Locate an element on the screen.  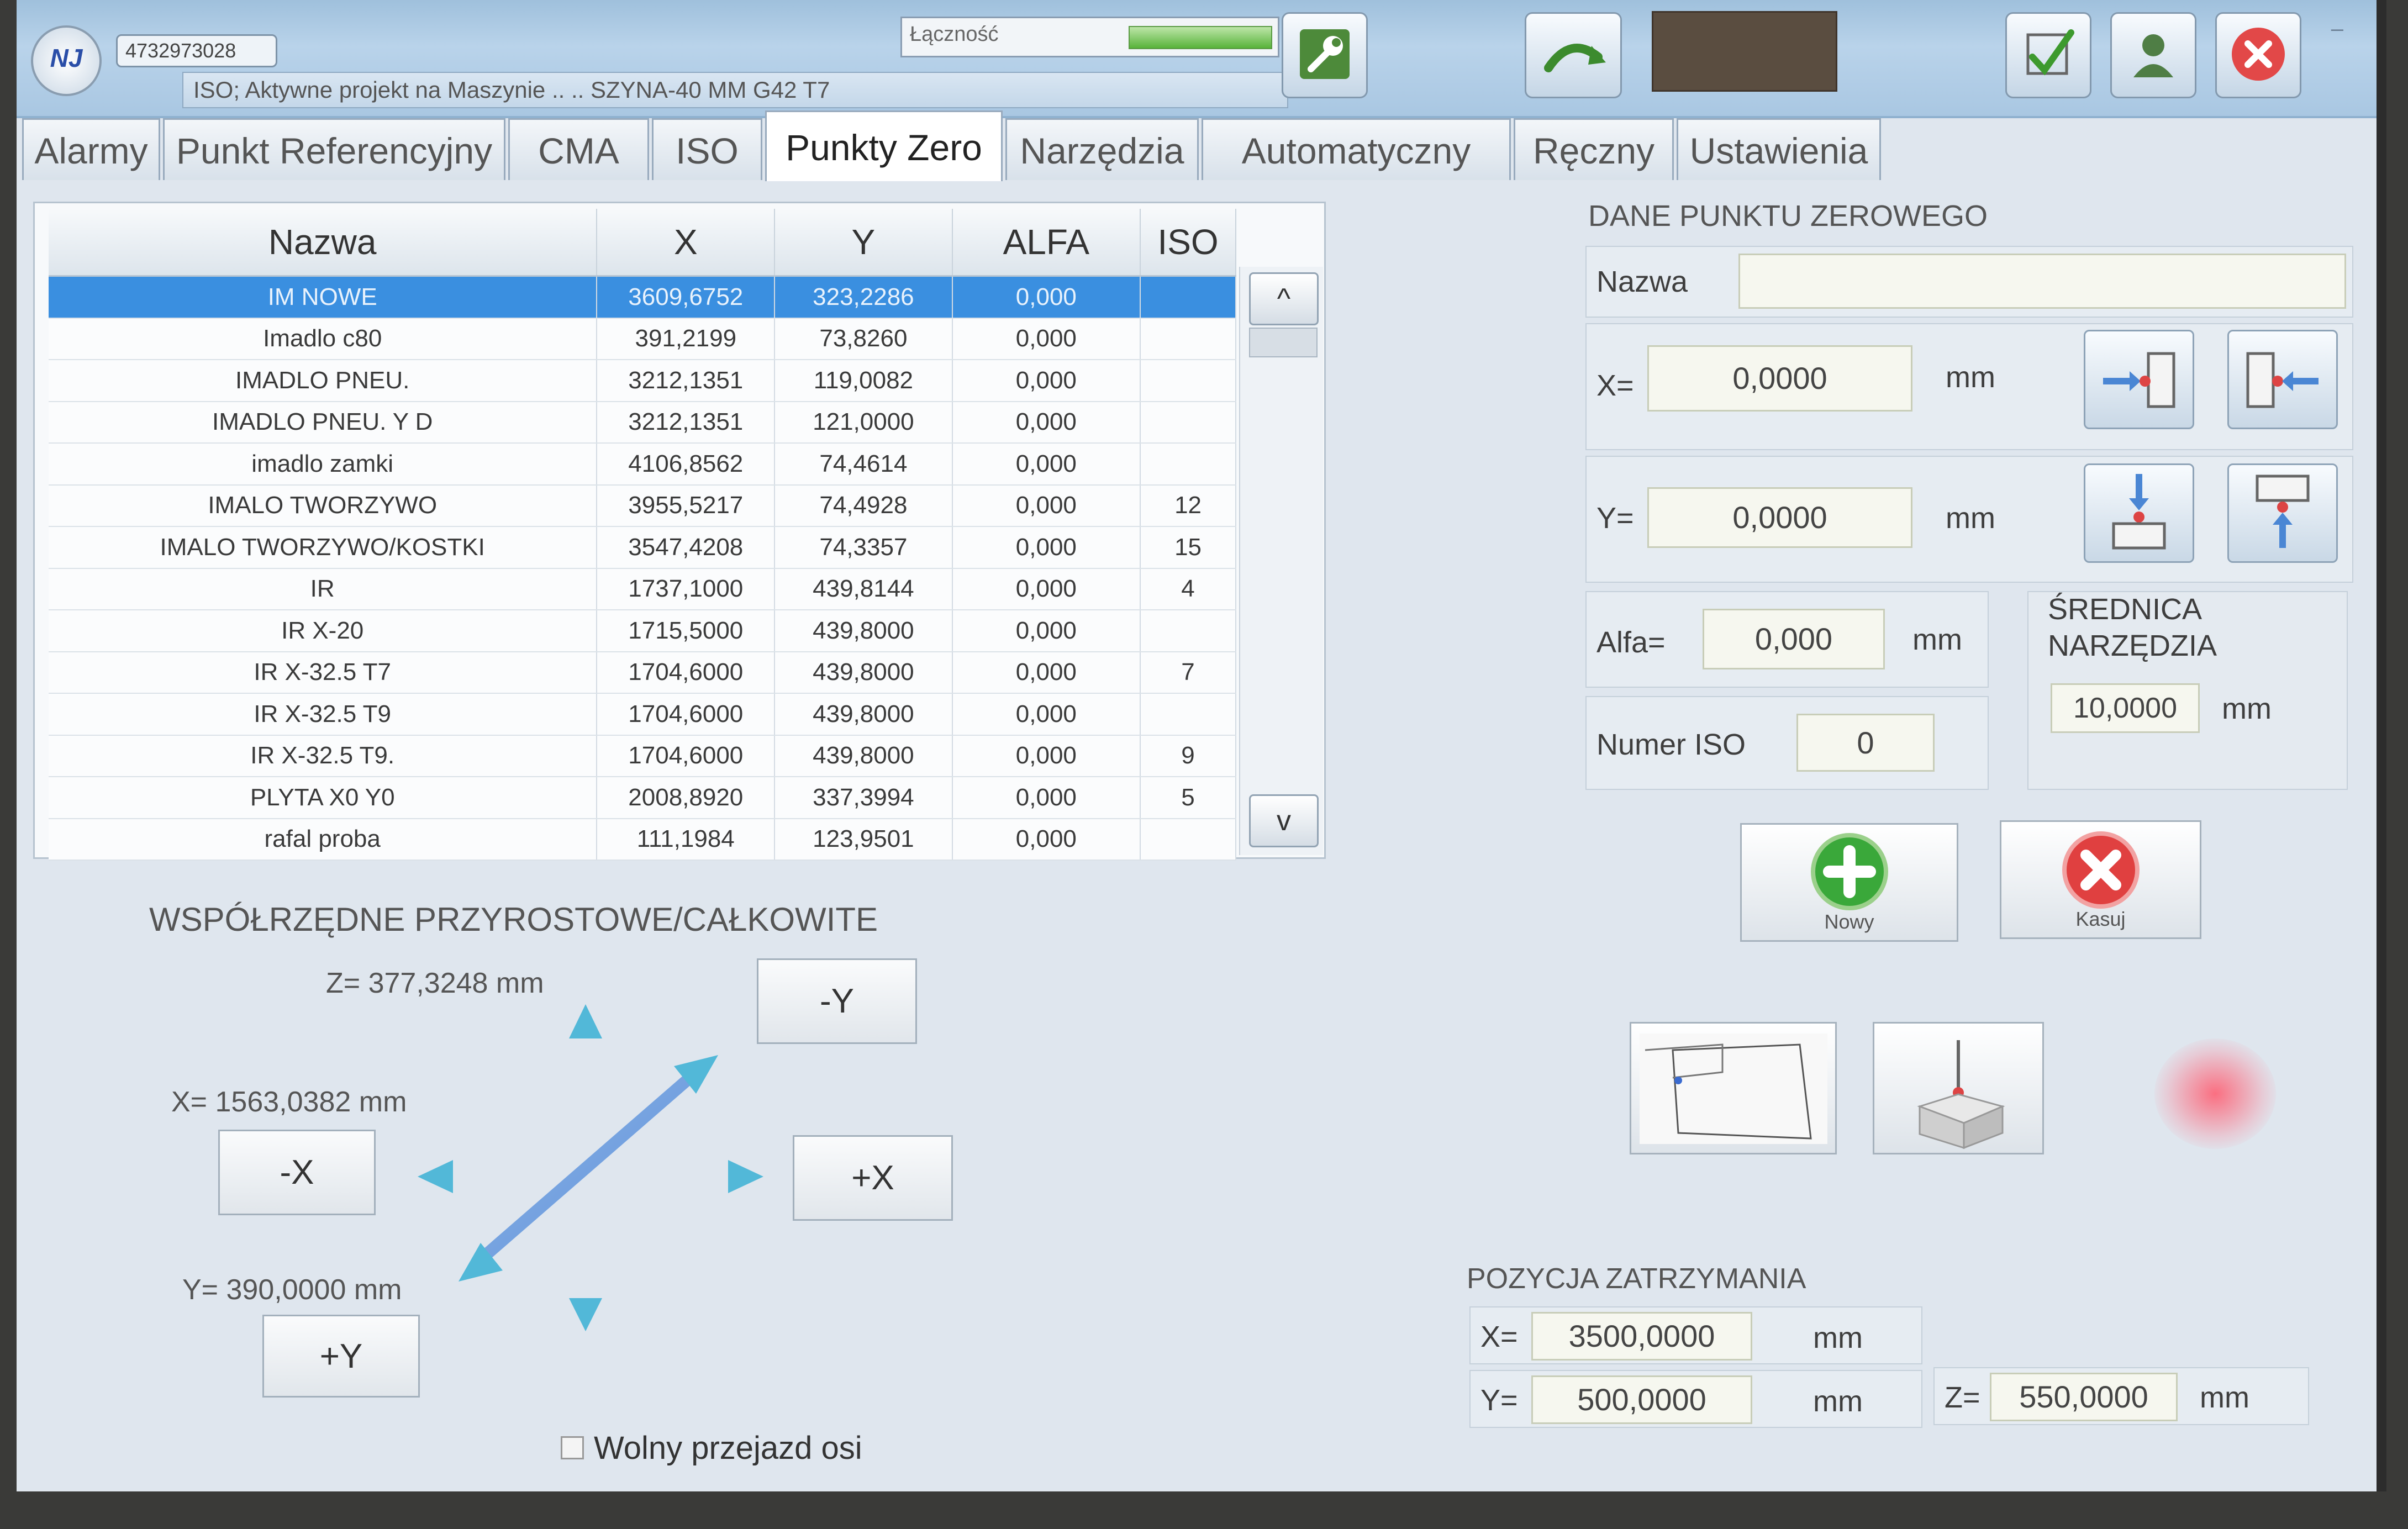
cell-iso: 7 is located at coordinates (1188, 672).